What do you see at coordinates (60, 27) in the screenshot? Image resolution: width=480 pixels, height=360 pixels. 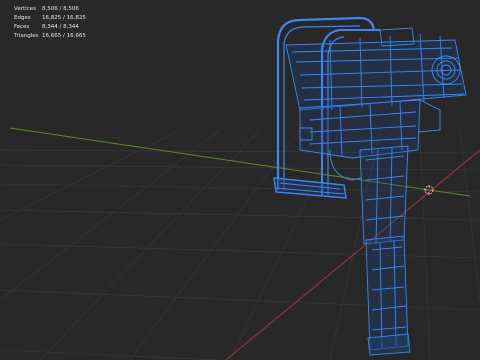 I see `stat-value: 8,344 / 8,344` at bounding box center [60, 27].